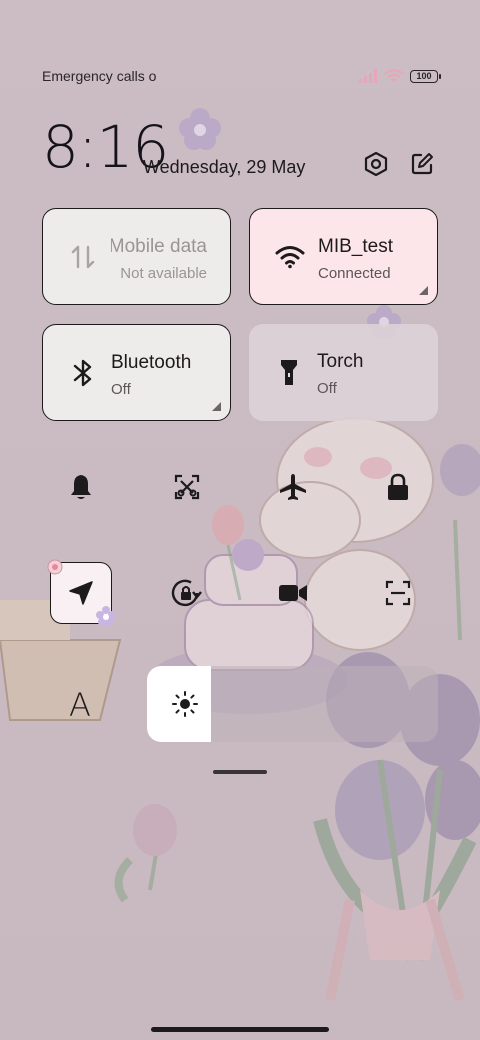 This screenshot has width=480, height=1040. I want to click on carrier-text: Emergency calls o, so click(99, 76).